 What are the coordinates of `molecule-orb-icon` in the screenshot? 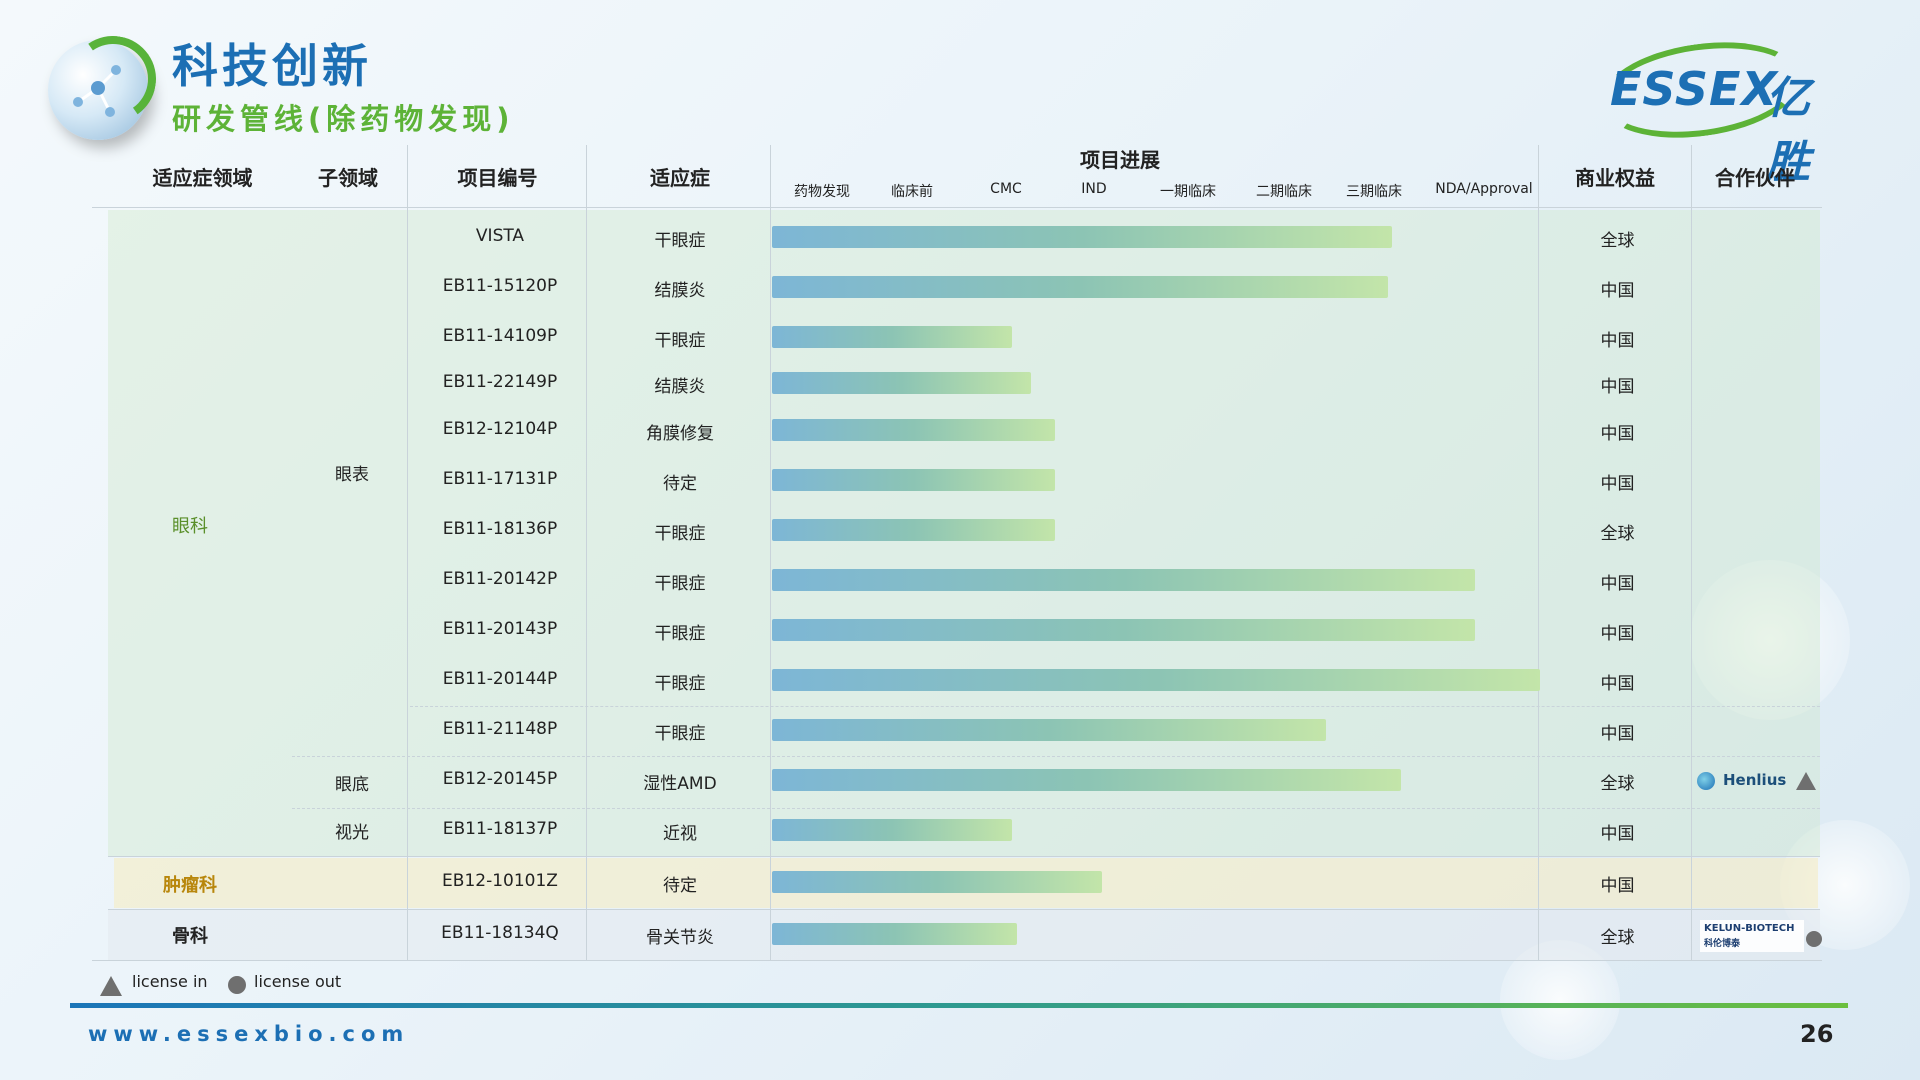 It's located at (98, 90).